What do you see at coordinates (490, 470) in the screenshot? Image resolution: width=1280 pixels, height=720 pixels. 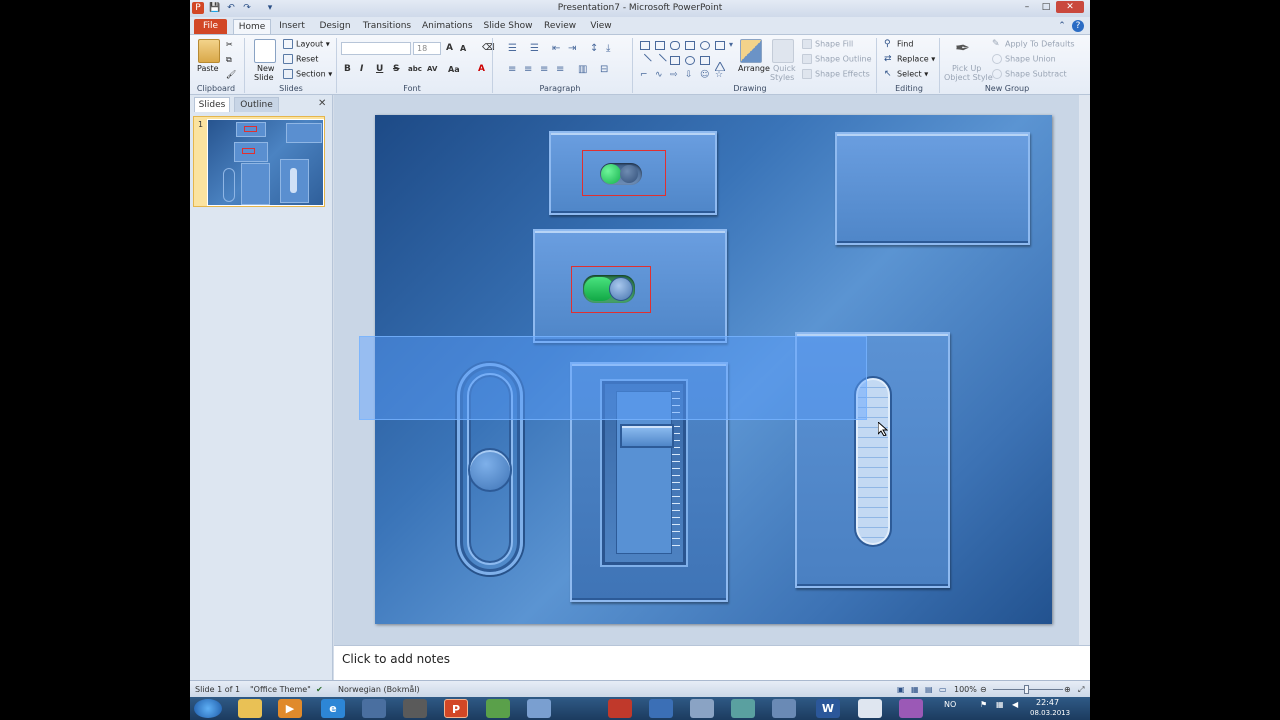 I see `pill-slider-knob` at bounding box center [490, 470].